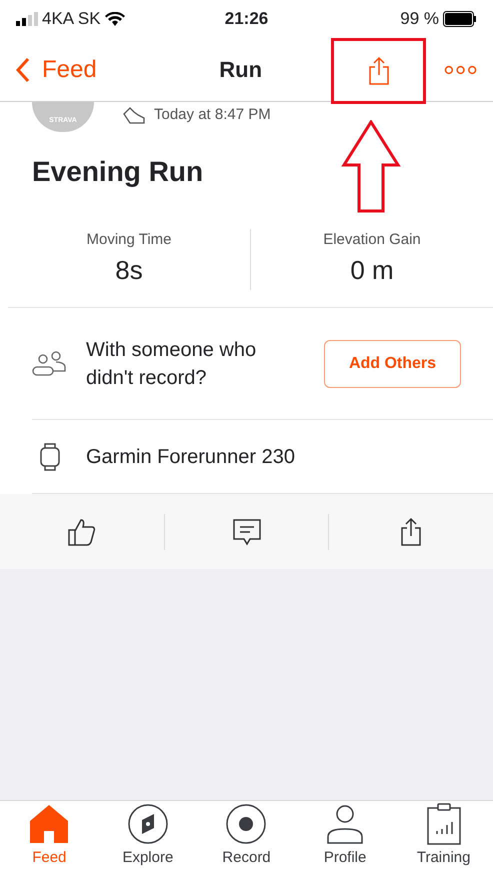  Describe the element at coordinates (372, 271) in the screenshot. I see `stat-value: 0 m` at that location.